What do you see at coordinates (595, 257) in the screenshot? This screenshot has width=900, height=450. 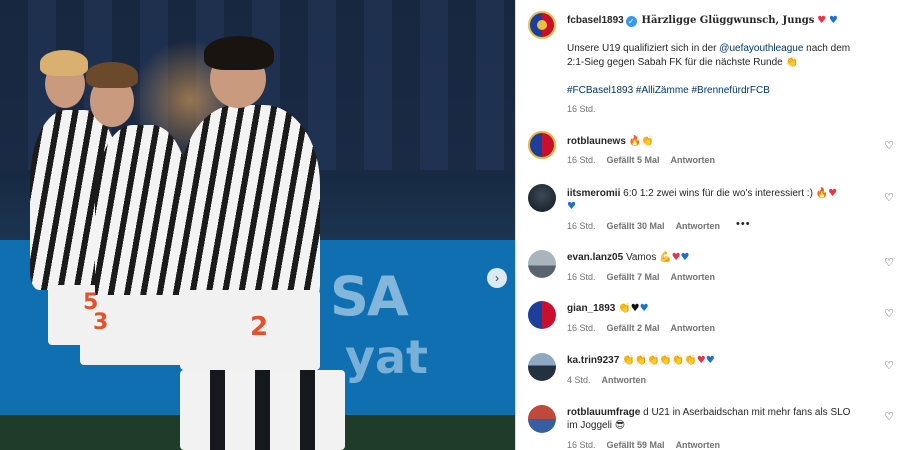 I see `comment-username: evan.lanz05` at bounding box center [595, 257].